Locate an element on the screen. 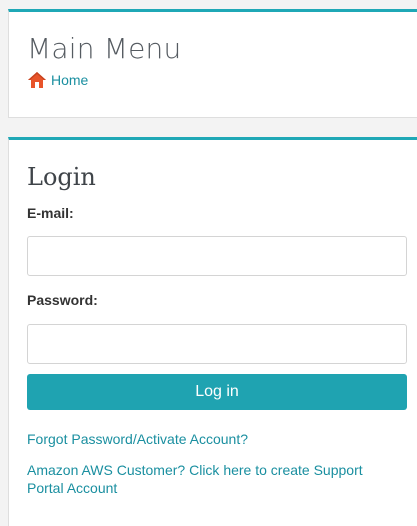 The image size is (417, 526). forgot-password-link: Forgot Password/Activate Account? is located at coordinates (217, 439).